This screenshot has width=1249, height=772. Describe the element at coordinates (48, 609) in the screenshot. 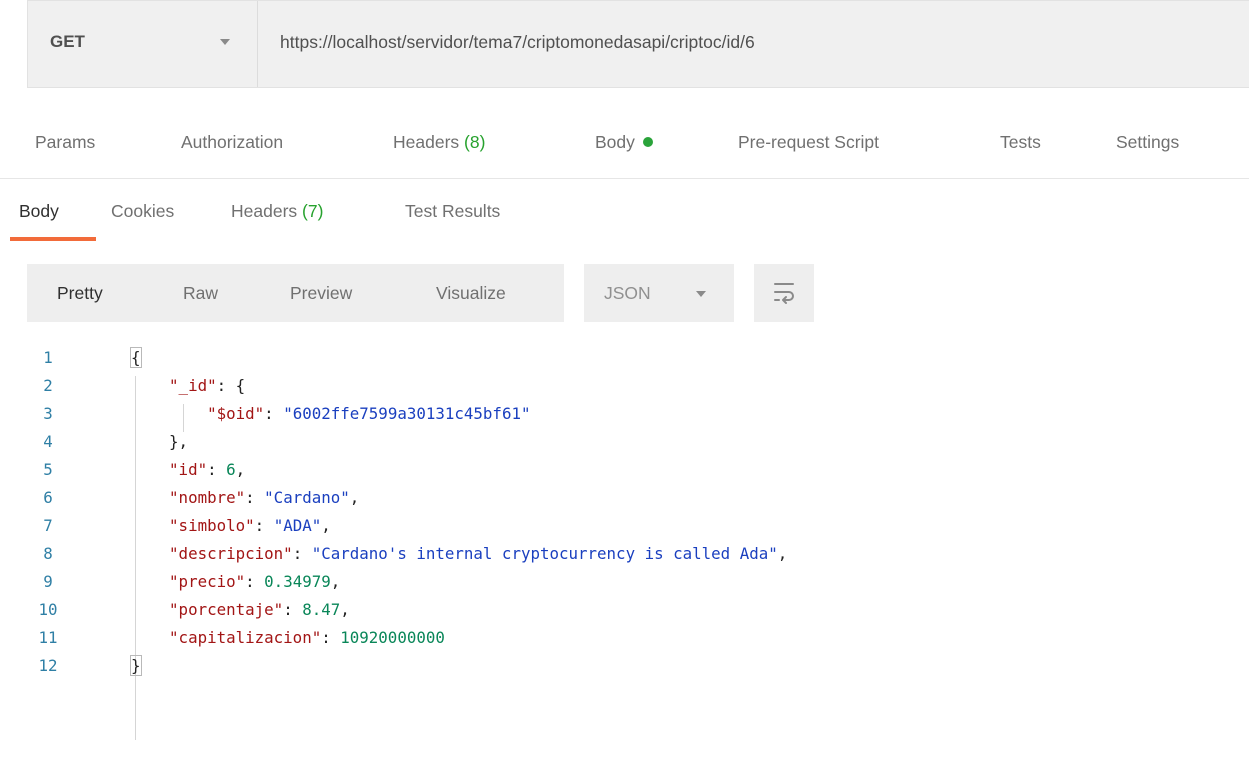

I see `line-number: 10` at that location.